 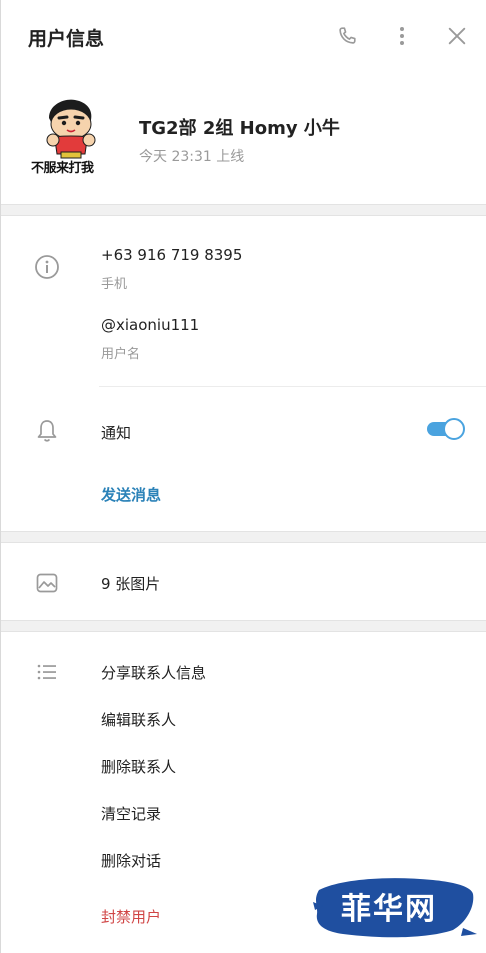 I want to click on avatar: 不服来打我, so click(x=71, y=136).